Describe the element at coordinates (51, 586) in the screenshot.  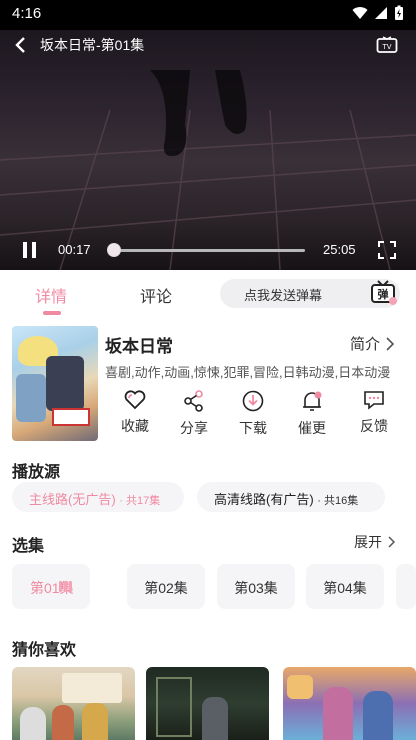
I see `episode-item: 第01集` at that location.